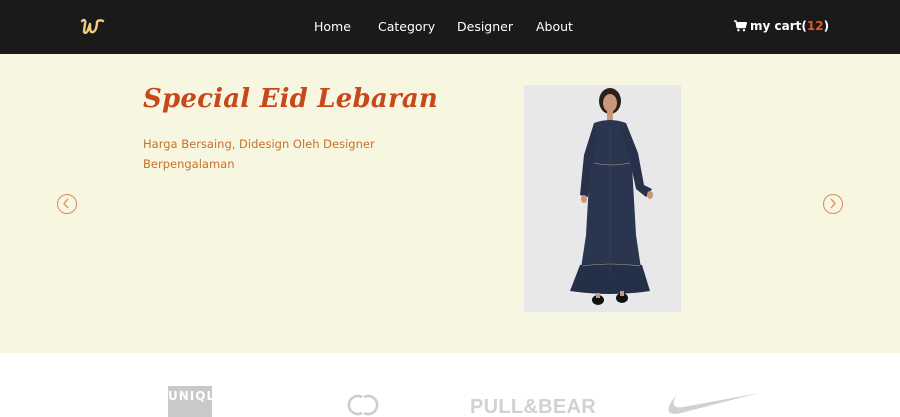 This screenshot has width=900, height=417. What do you see at coordinates (291, 99) in the screenshot?
I see `hero-title: Special Eid Lebaran` at bounding box center [291, 99].